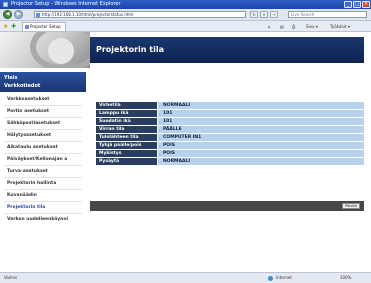  Describe the element at coordinates (27, 27) in the screenshot. I see `tab-page-icon` at that location.